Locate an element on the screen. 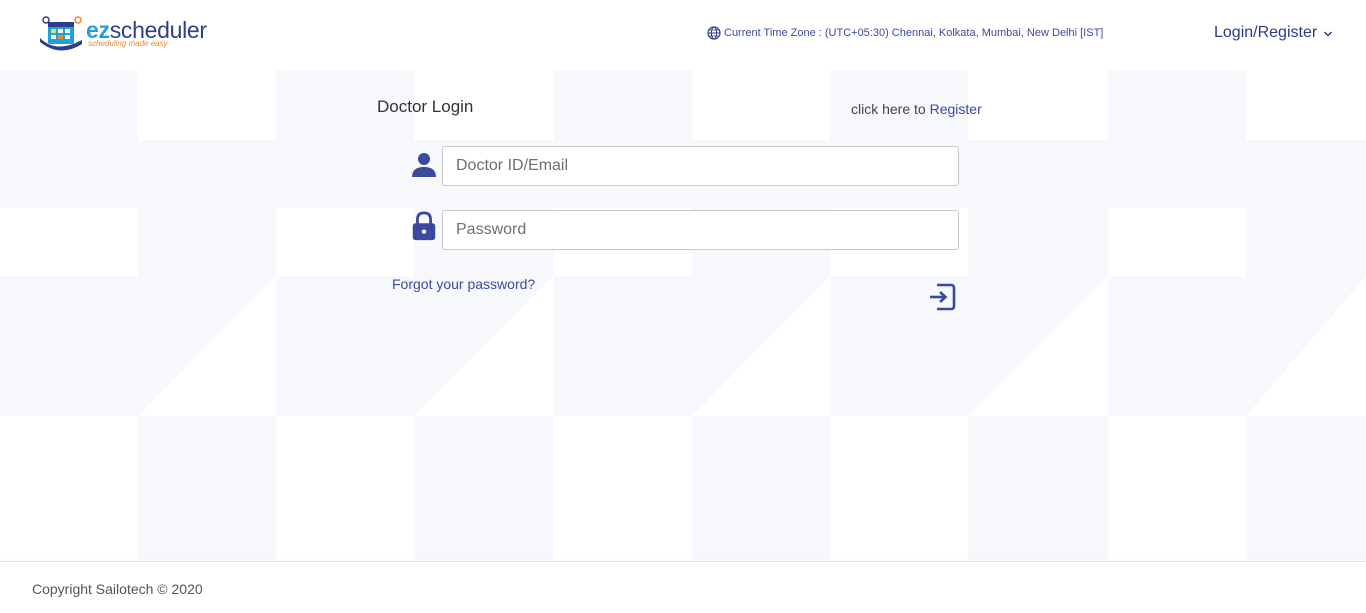 This screenshot has width=1366, height=613. register-prefix: click here to is located at coordinates (888, 109).